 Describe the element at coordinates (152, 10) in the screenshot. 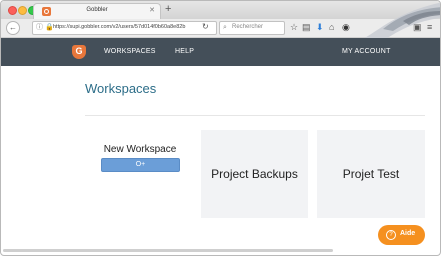

I see `tab-close-icon: ✕` at that location.